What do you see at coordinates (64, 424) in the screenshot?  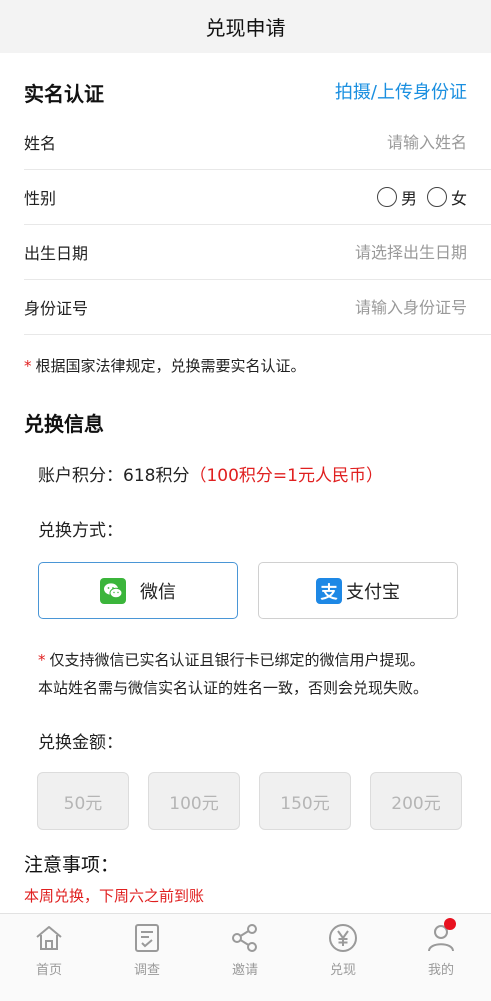 I see `exchange-section-title: 兑换信息` at bounding box center [64, 424].